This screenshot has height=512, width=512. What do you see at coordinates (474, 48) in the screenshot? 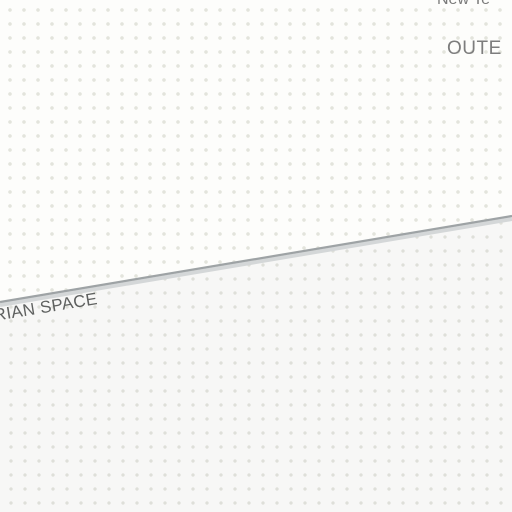
I see `area-label-outer: OUTE` at bounding box center [474, 48].